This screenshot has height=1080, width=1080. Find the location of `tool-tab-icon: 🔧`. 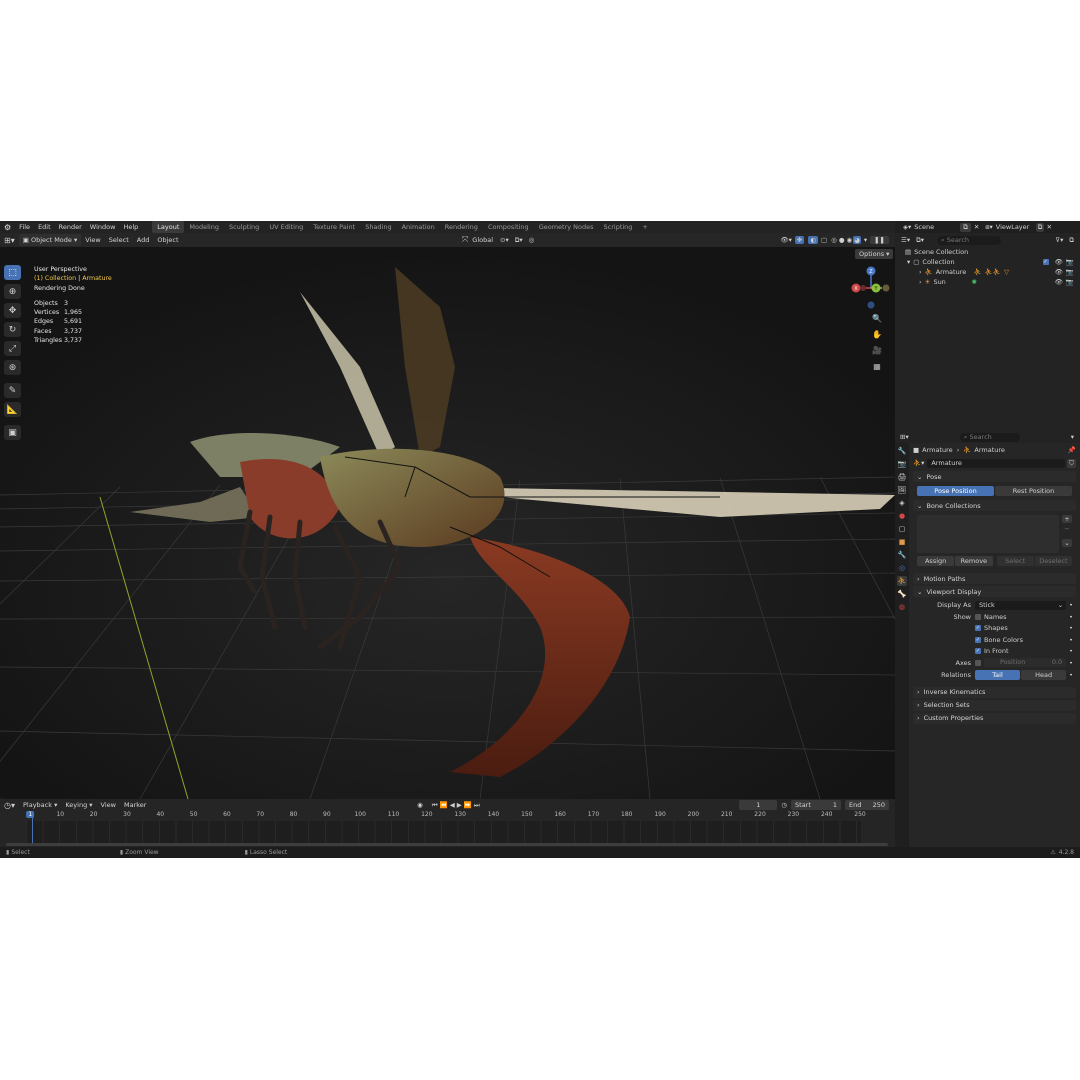

tool-tab-icon: 🔧 is located at coordinates (902, 451).